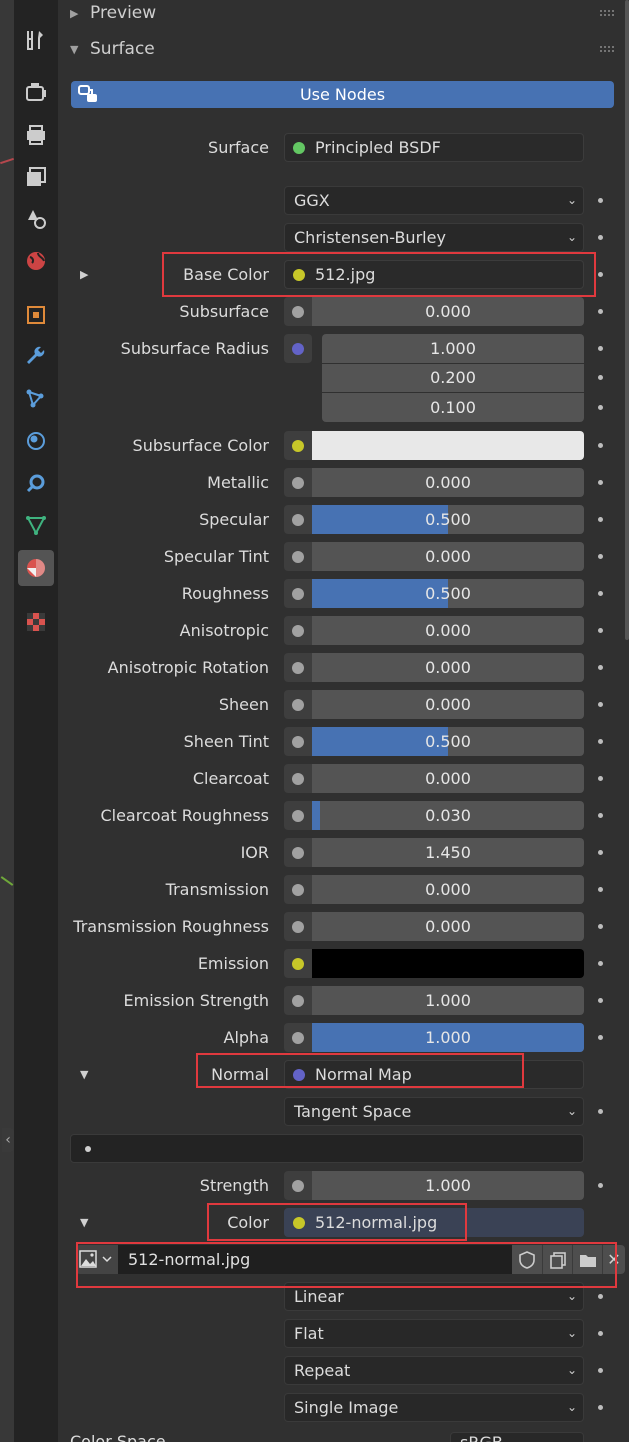 The width and height of the screenshot is (629, 1442). What do you see at coordinates (448, 482) in the screenshot?
I see `metallic-slider: 0.000` at bounding box center [448, 482].